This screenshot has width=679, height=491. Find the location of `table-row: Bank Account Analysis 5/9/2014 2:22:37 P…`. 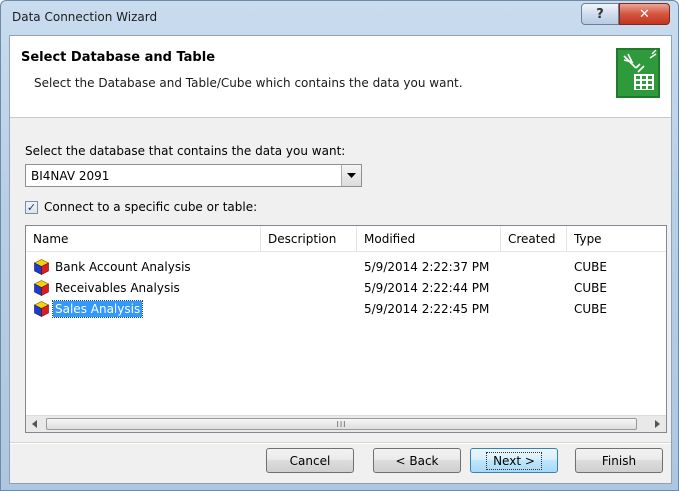

table-row: Bank Account Analysis 5/9/2014 2:22:37 P… is located at coordinates (346, 267).